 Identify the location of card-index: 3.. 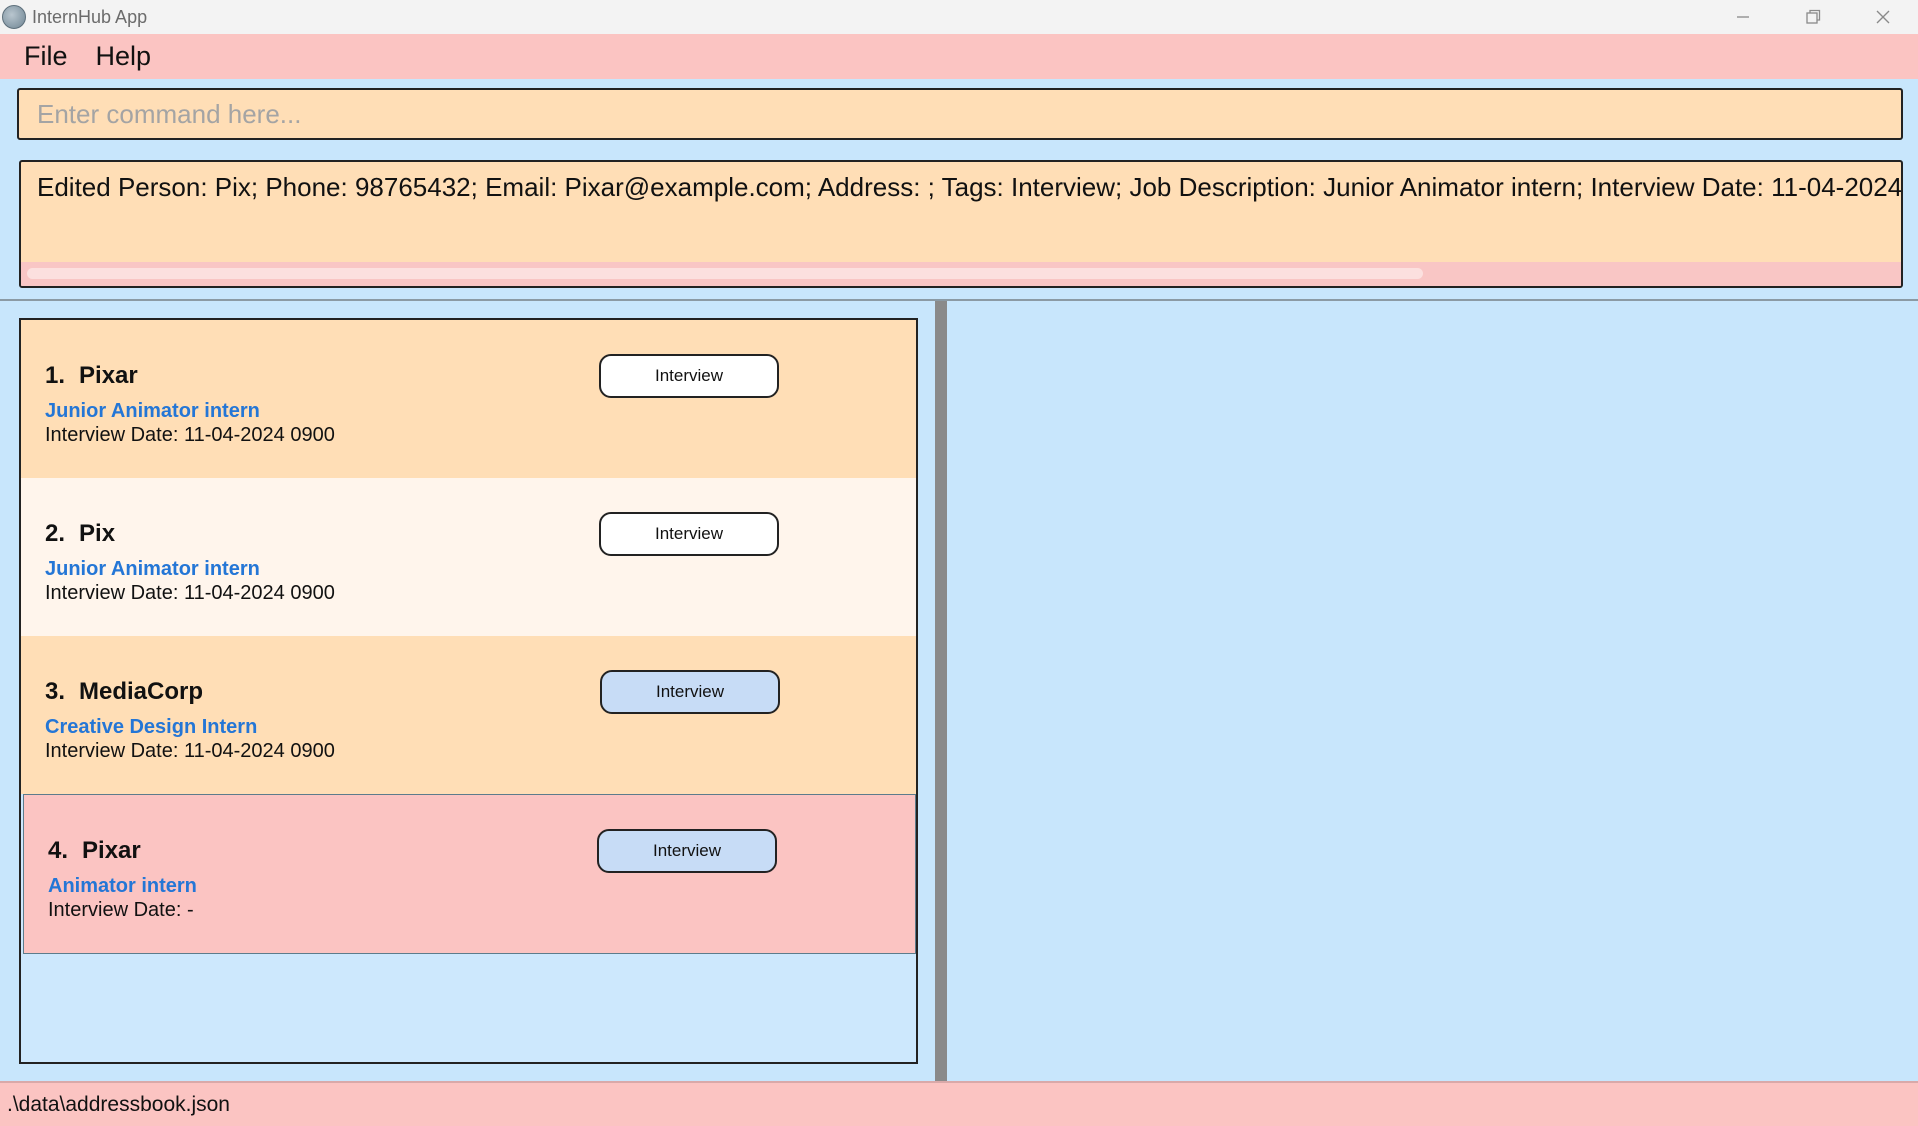
(55, 691).